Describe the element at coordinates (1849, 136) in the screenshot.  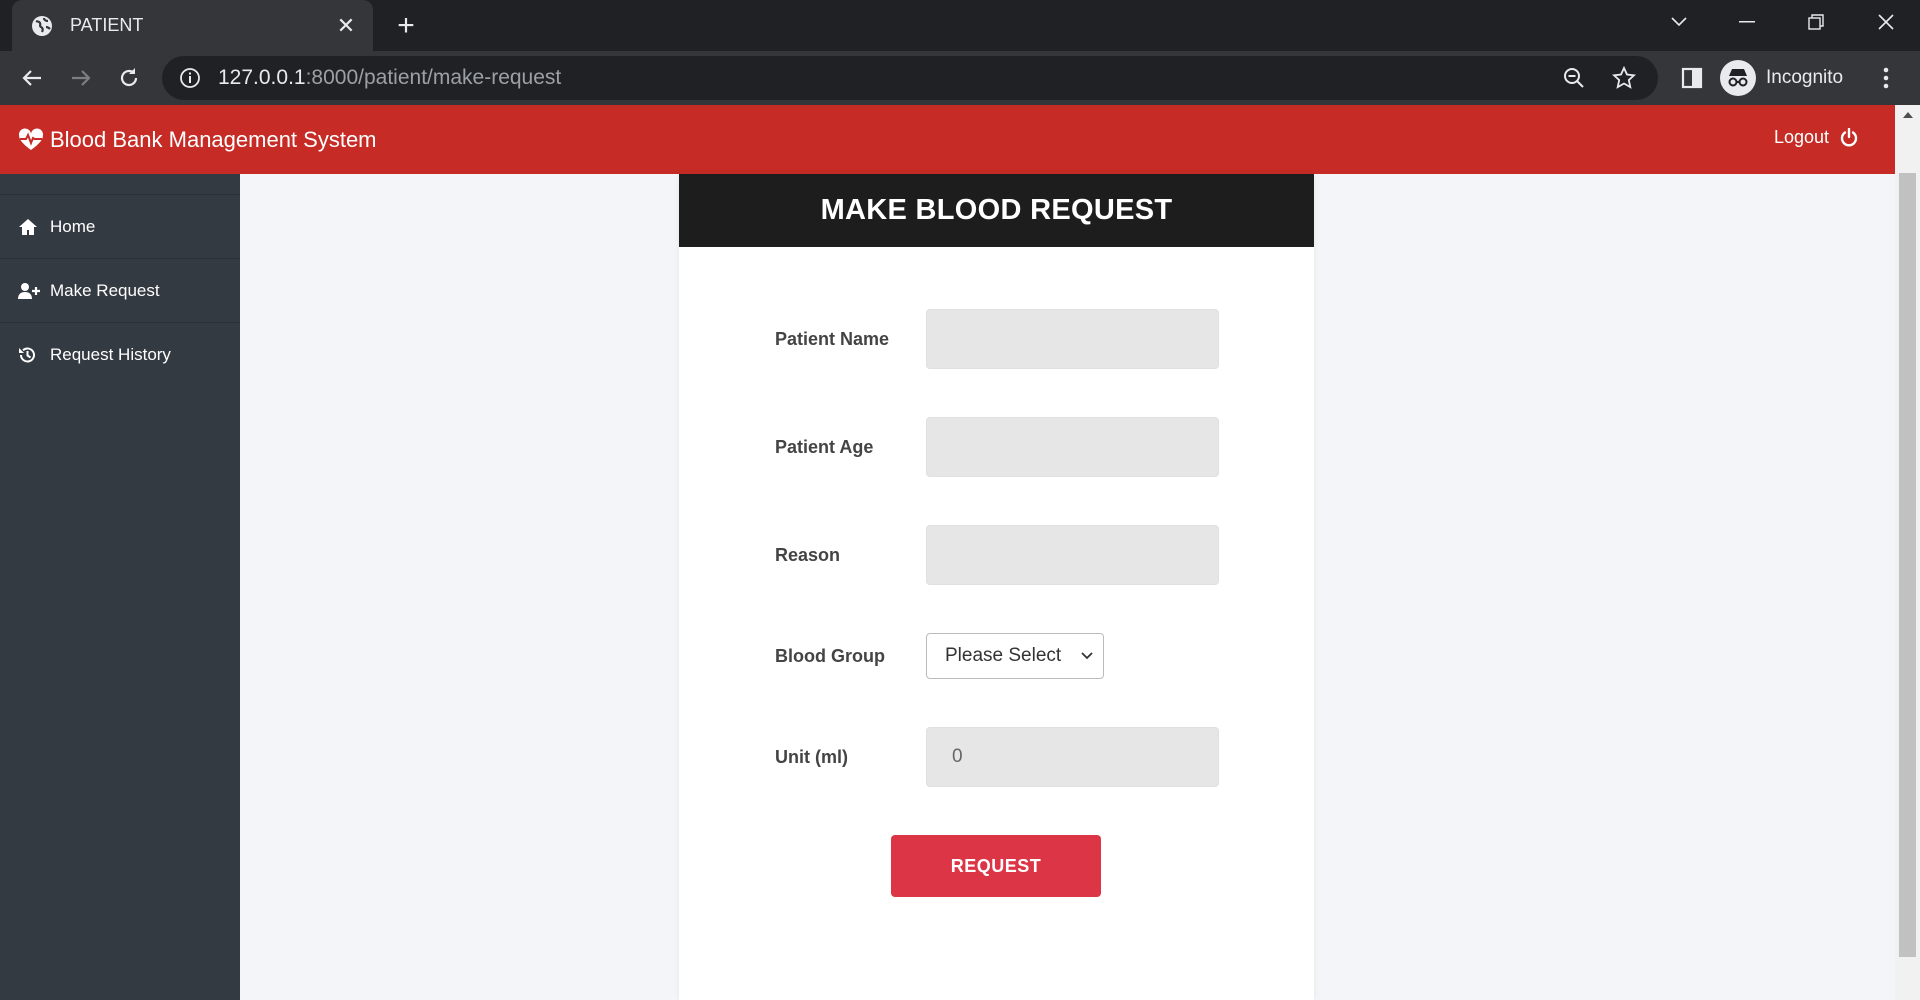
I see `power-icon` at that location.